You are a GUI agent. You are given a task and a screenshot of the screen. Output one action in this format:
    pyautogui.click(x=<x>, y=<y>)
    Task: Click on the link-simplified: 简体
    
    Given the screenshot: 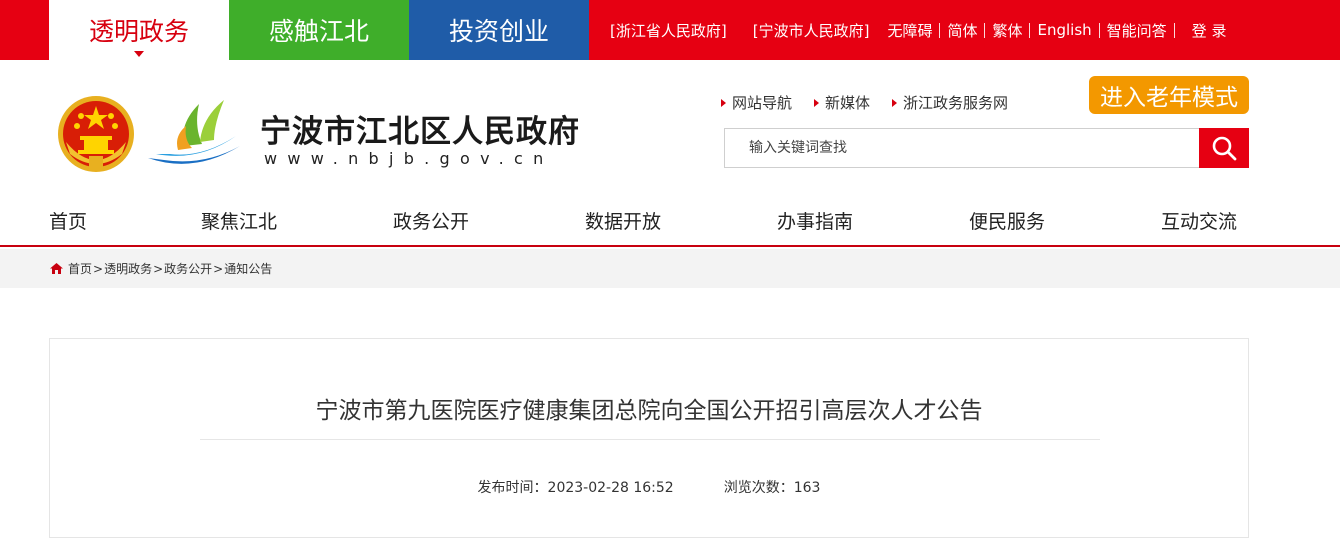 What is the action you would take?
    pyautogui.click(x=962, y=30)
    